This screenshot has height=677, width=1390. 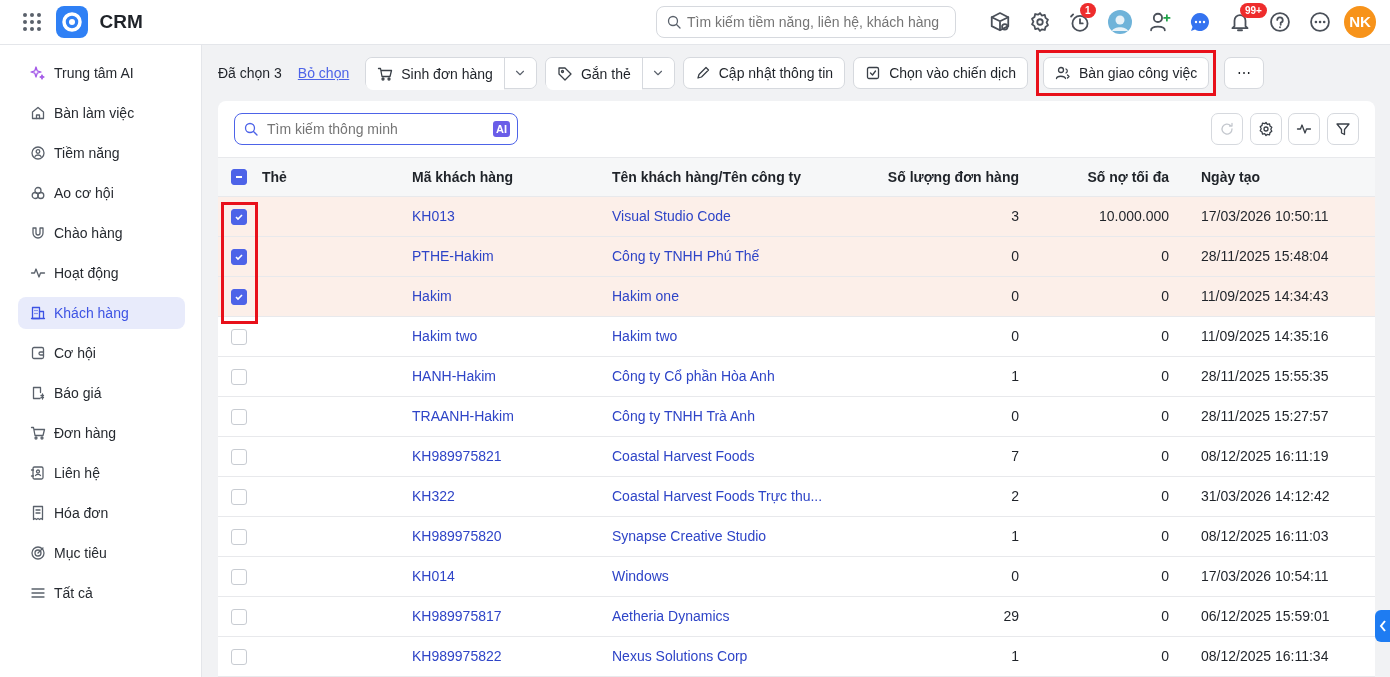 I want to click on filter-icon, so click(x=1343, y=129).